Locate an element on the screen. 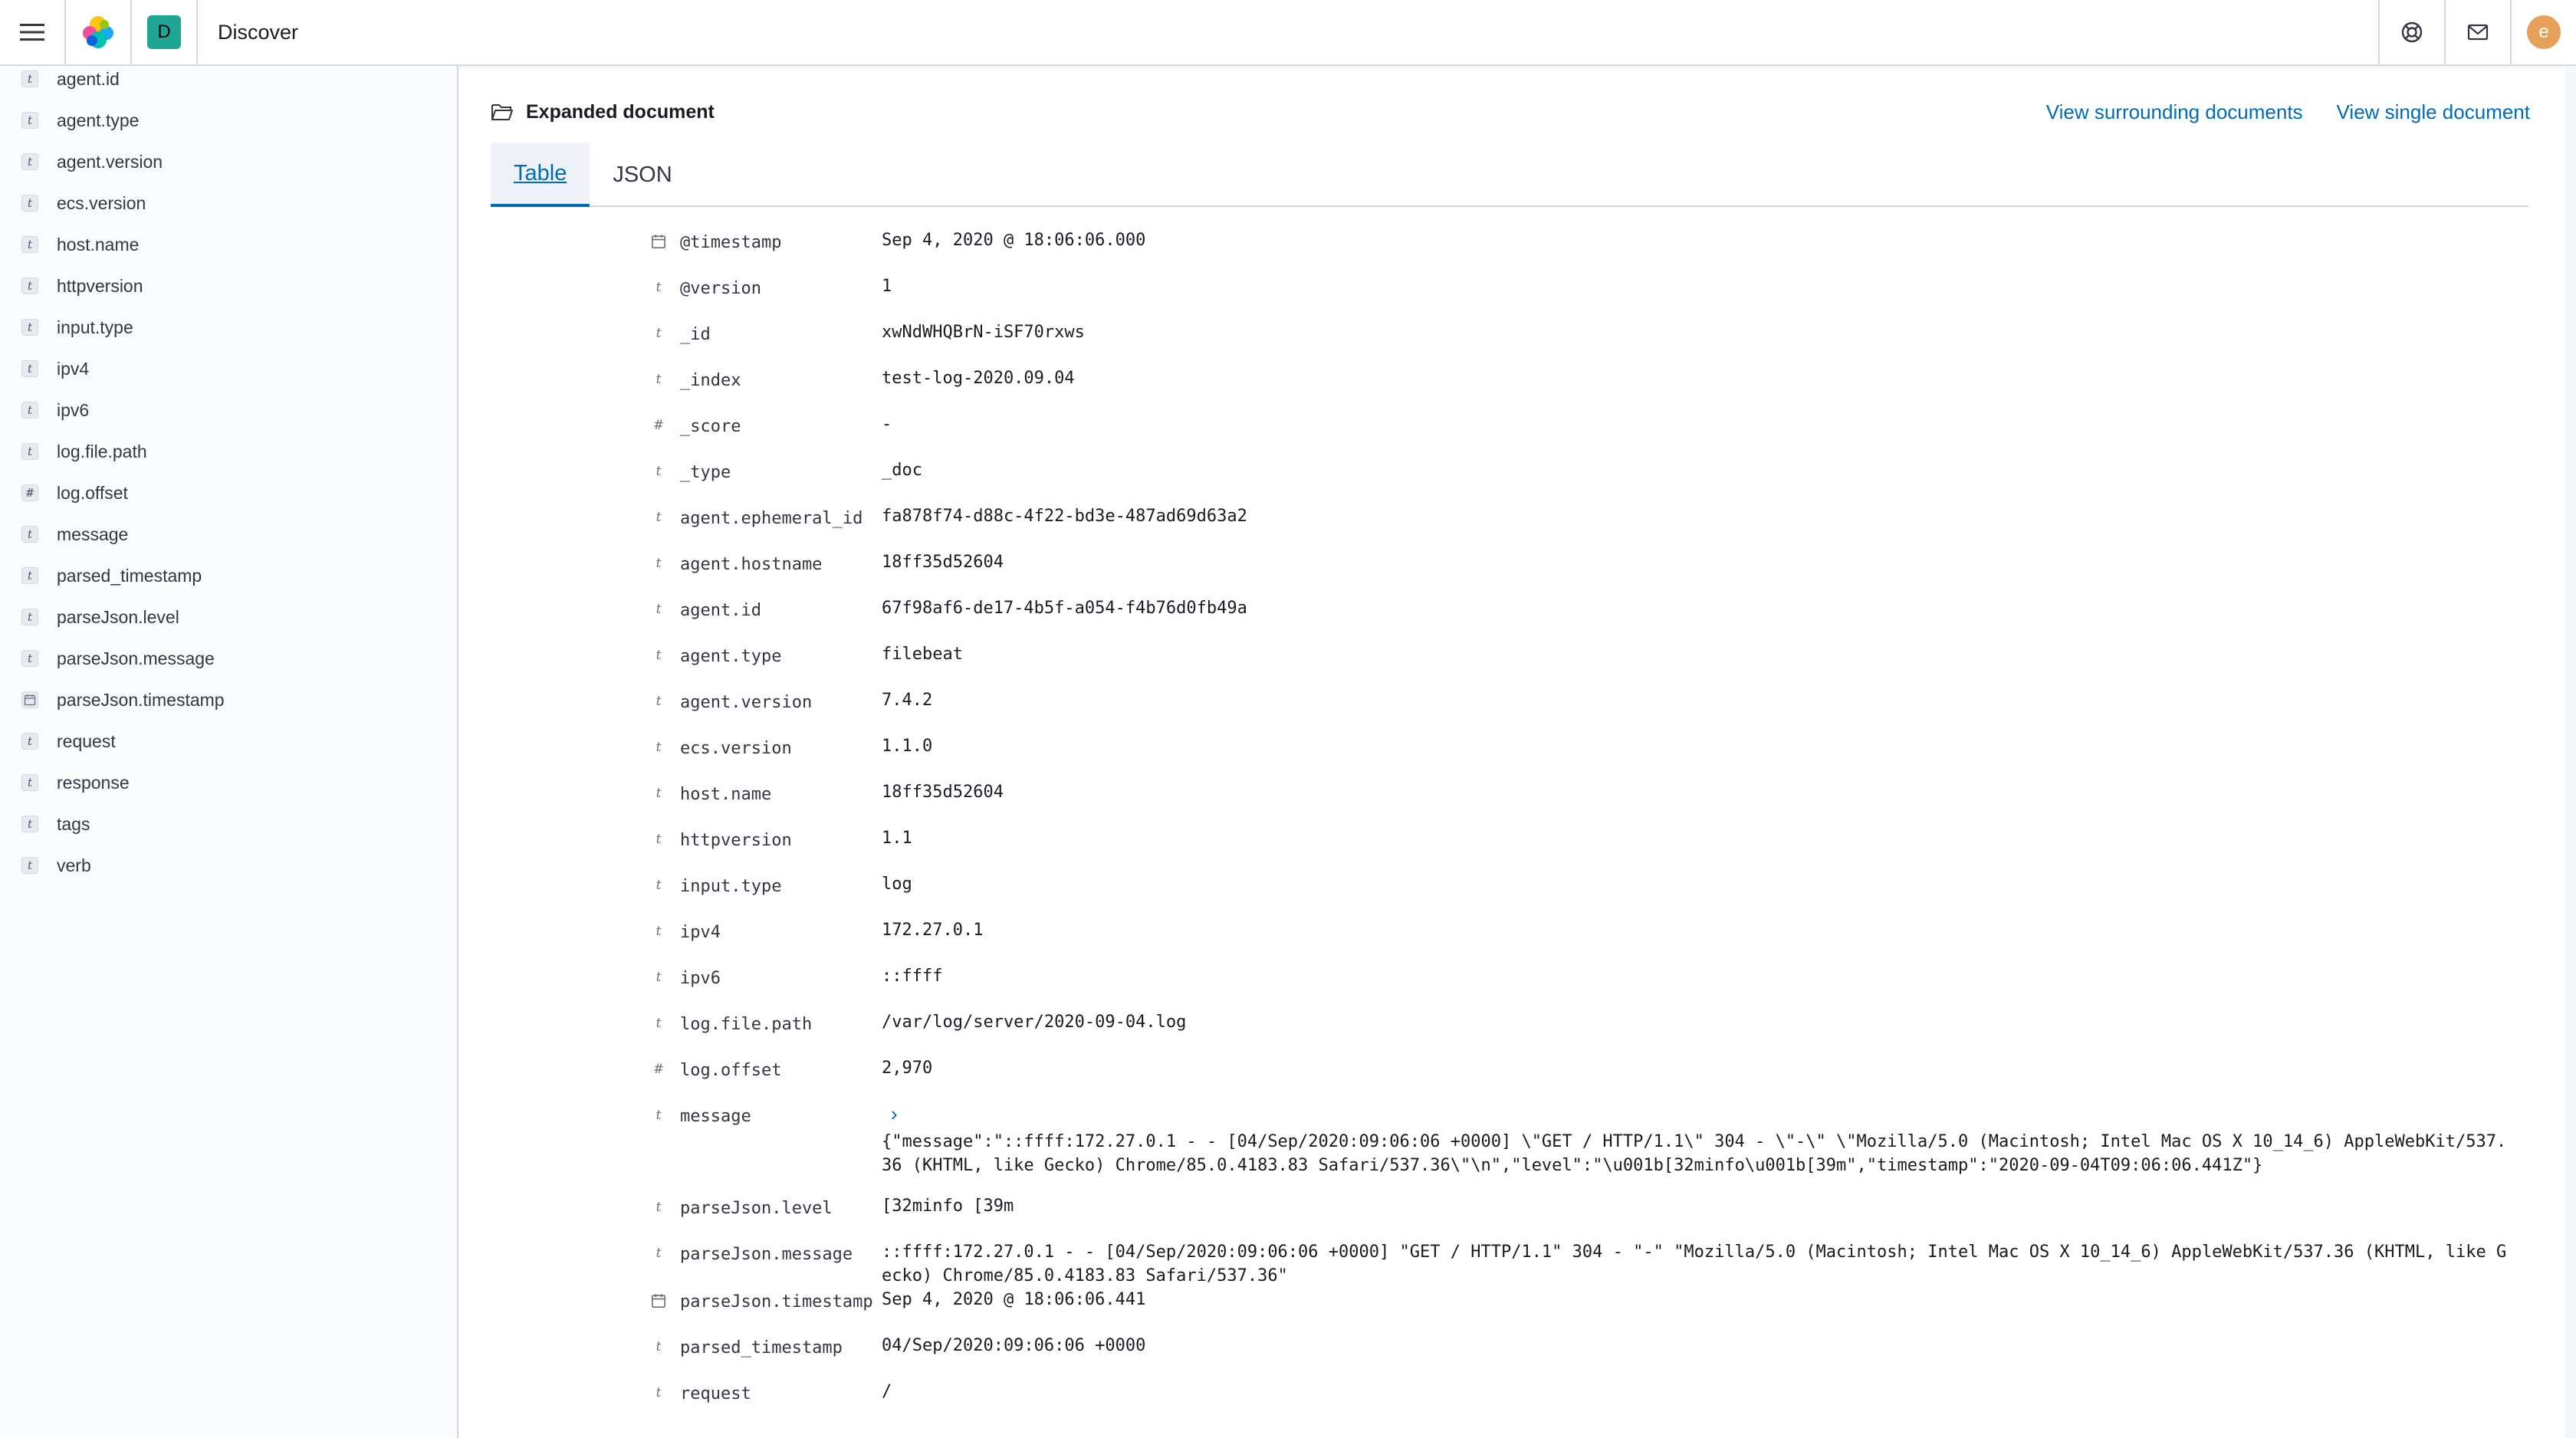 This screenshot has height=1438, width=2576. sidebar-field-item: t parsed_timestamp is located at coordinates (228, 575).